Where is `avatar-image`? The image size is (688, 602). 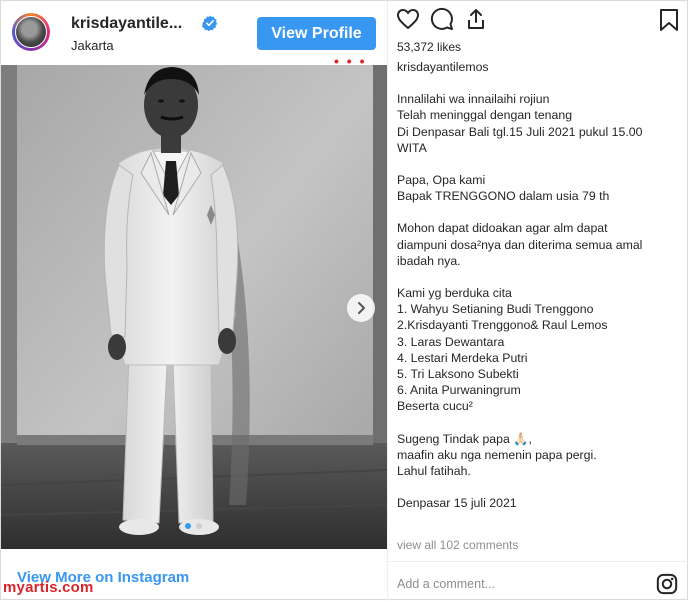 avatar-image is located at coordinates (31, 32).